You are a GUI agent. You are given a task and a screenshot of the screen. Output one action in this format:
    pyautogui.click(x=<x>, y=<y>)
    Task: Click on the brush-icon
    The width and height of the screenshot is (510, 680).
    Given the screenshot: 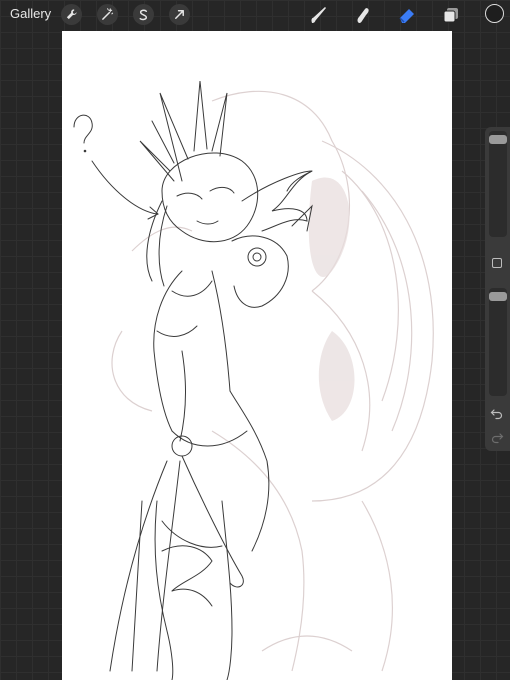 What is the action you would take?
    pyautogui.click(x=319, y=15)
    